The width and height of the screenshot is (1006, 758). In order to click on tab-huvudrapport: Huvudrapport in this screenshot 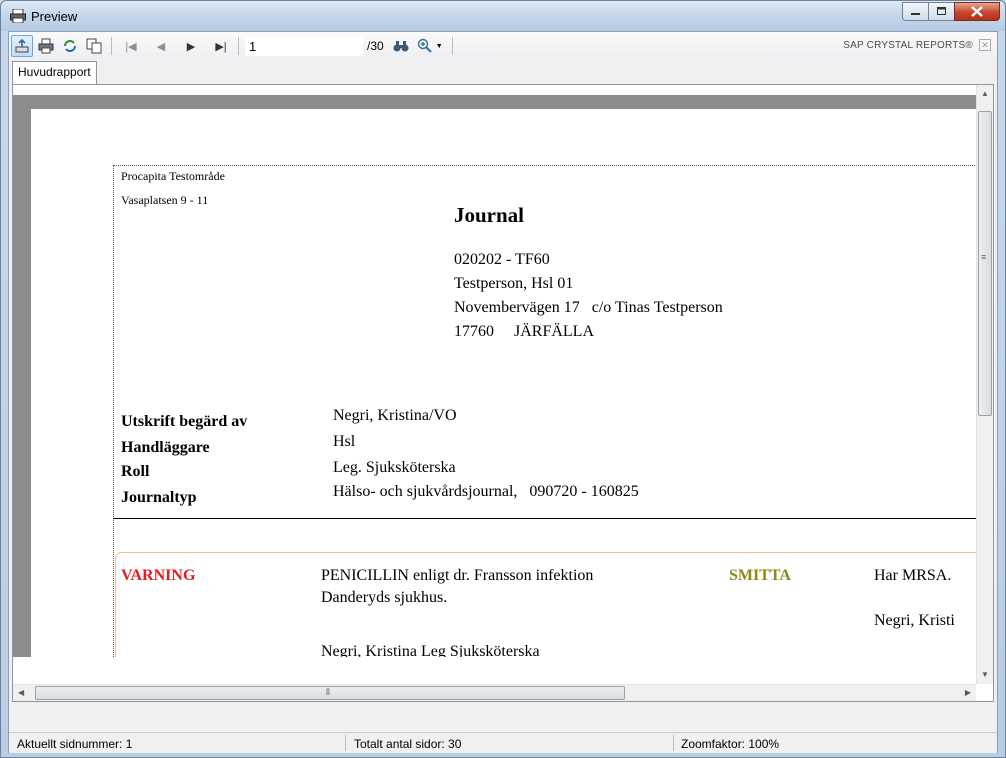, I will do `click(54, 72)`.